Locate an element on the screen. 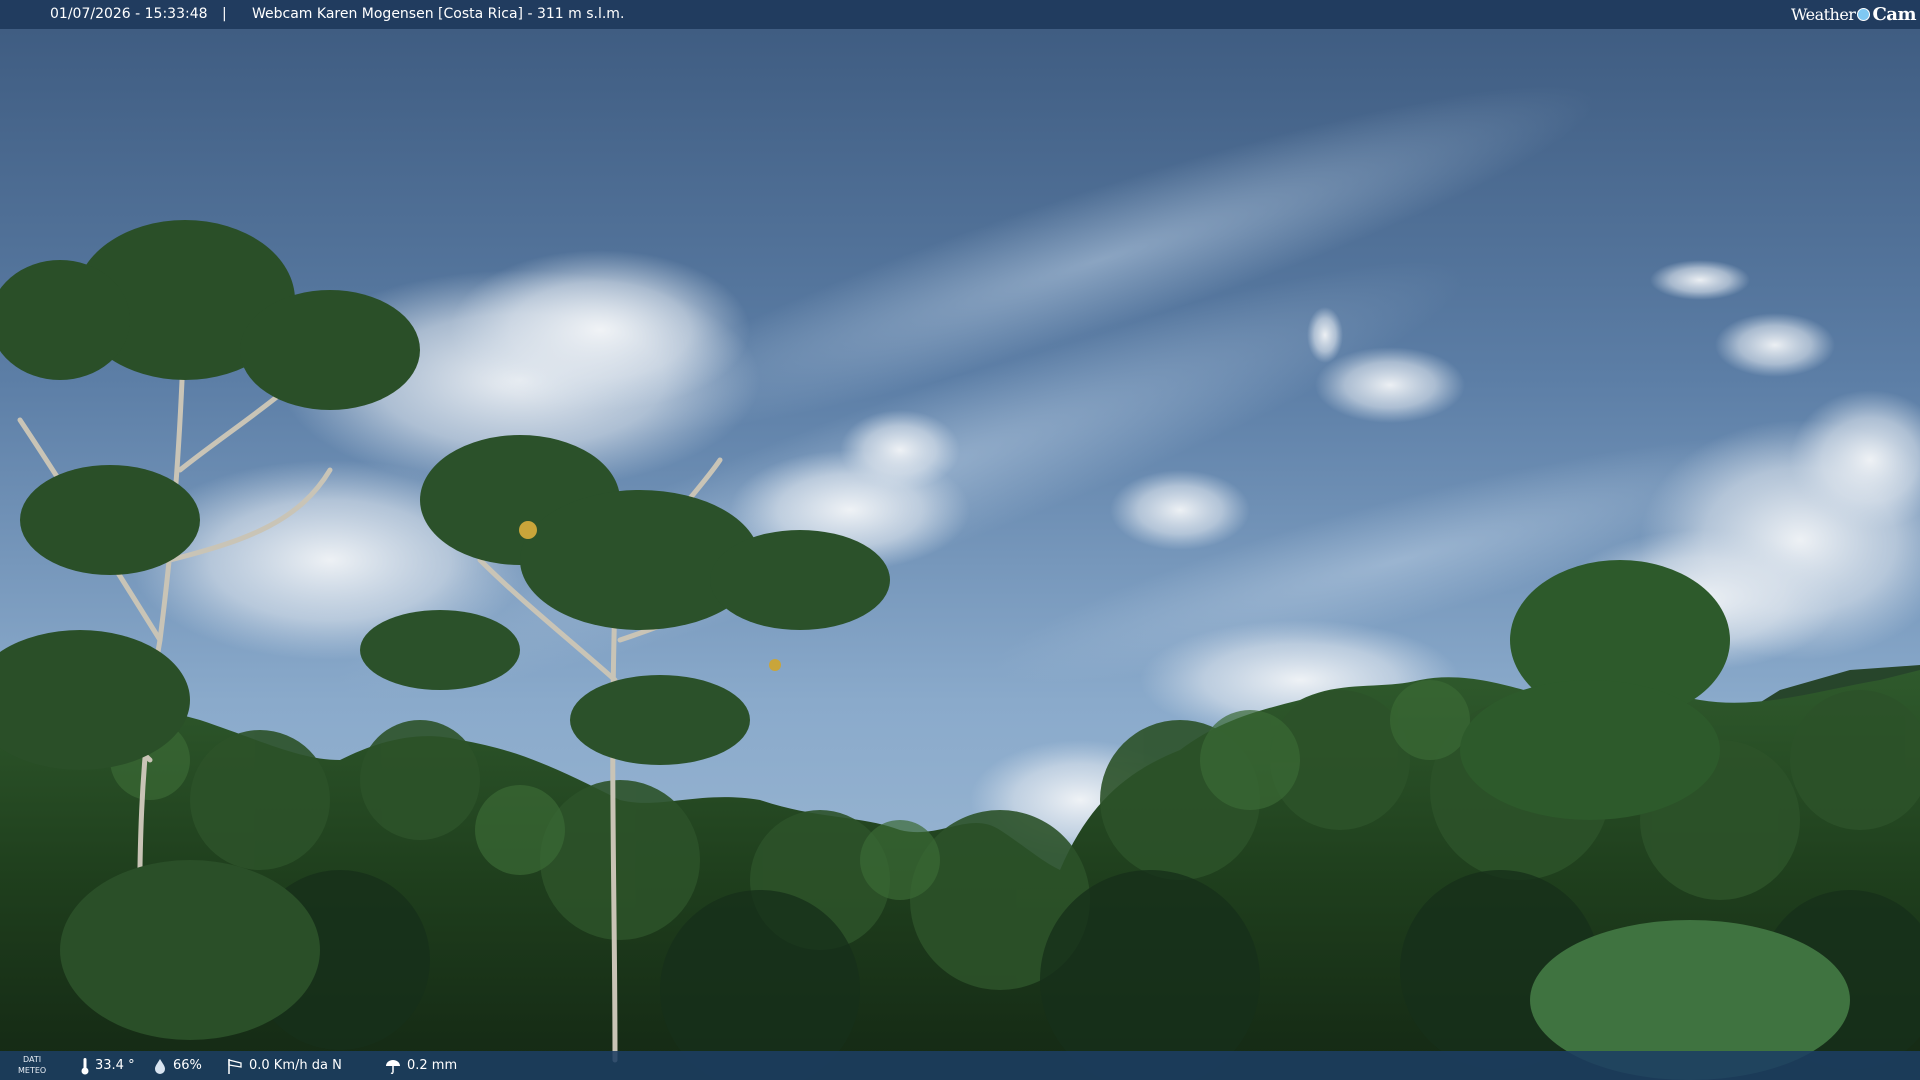  wind-reading: 0.0 Km/h da N is located at coordinates (284, 1065).